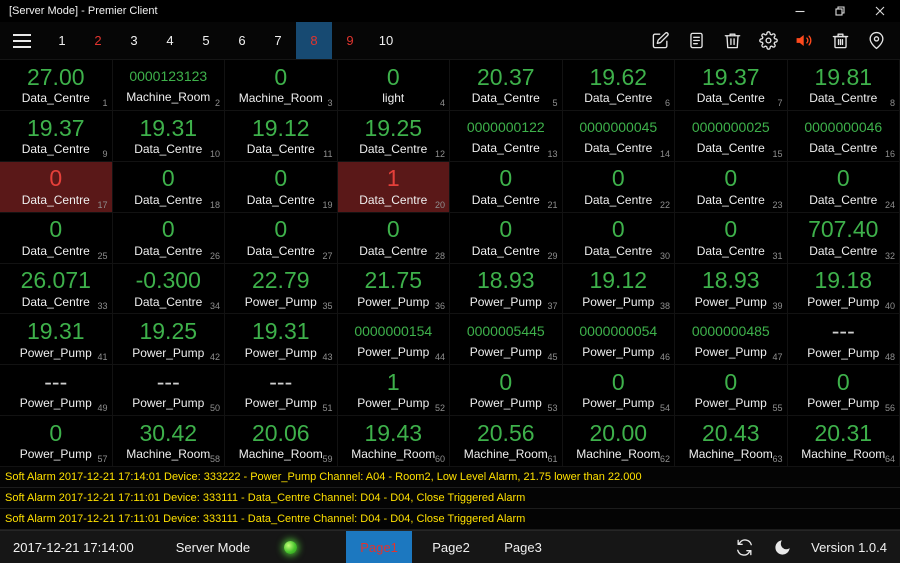  I want to click on cell-value: 21.75, so click(393, 280).